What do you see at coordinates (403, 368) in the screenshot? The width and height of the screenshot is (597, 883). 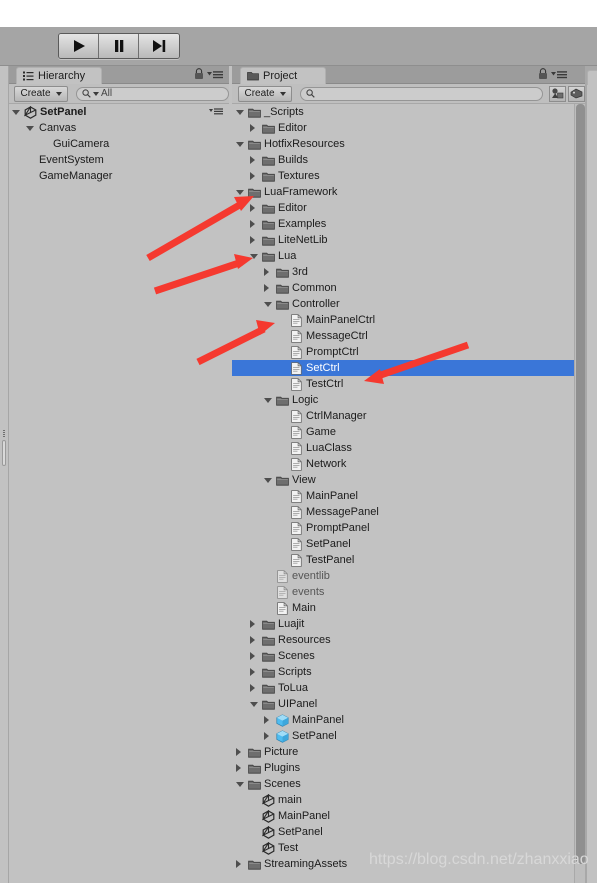 I see `tree-row: SetCtrl` at bounding box center [403, 368].